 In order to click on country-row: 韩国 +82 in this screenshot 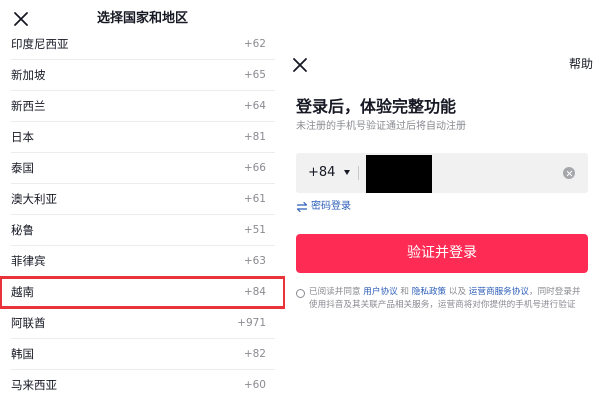, I will do `click(142, 354)`.